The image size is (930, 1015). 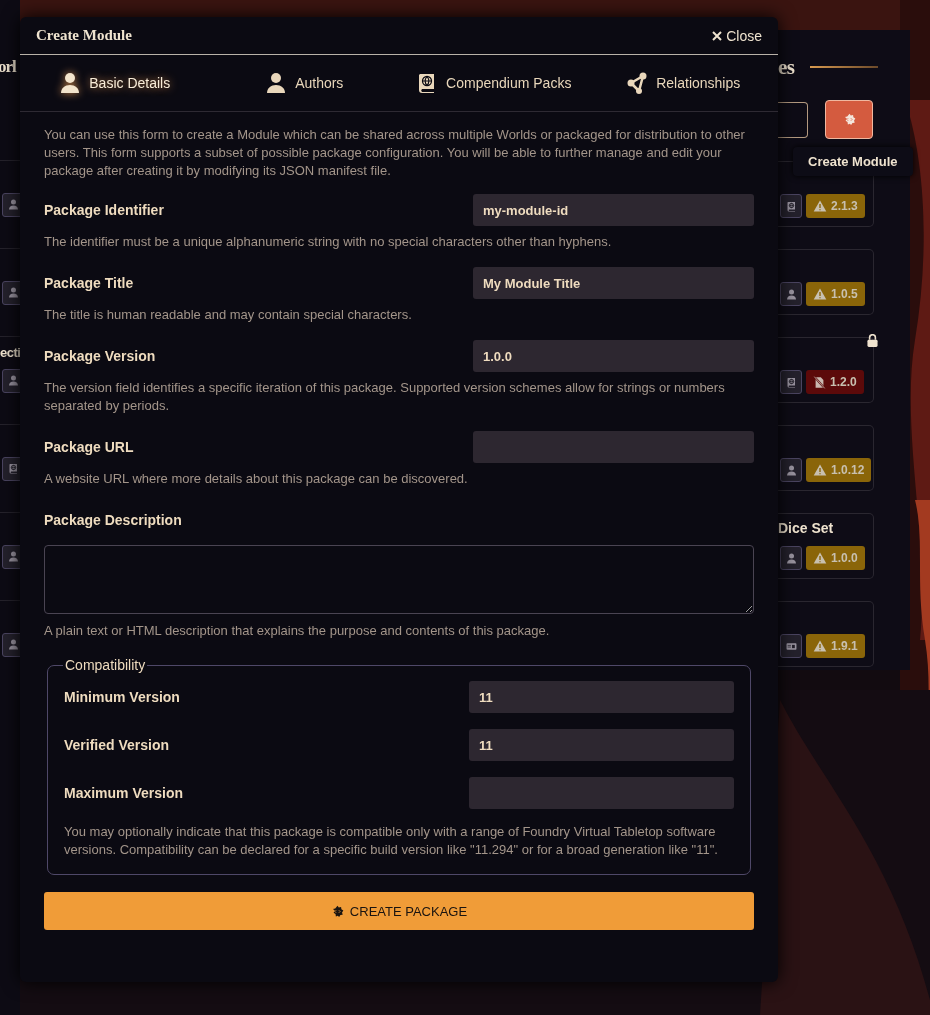 What do you see at coordinates (872, 340) in the screenshot?
I see `lock-icon` at bounding box center [872, 340].